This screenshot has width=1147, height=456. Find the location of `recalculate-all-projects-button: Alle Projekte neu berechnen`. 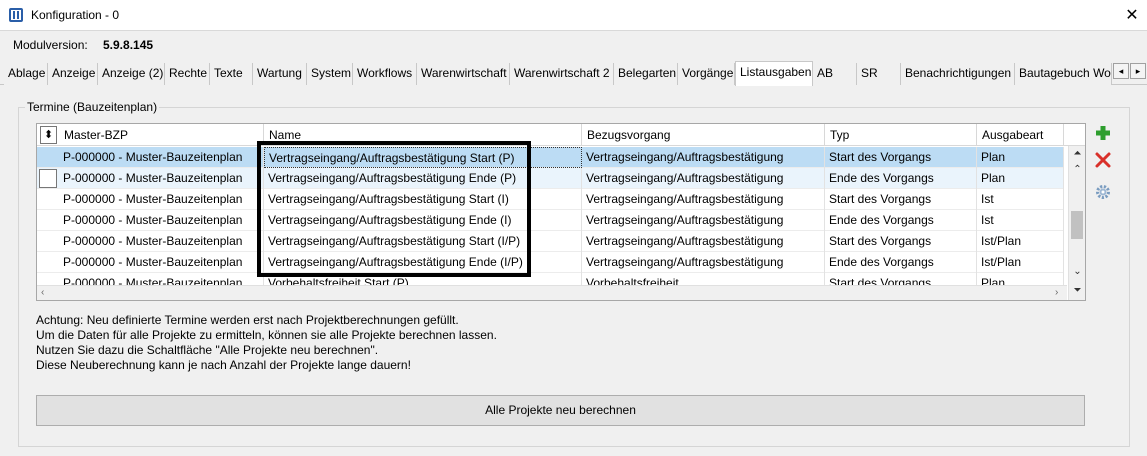

recalculate-all-projects-button: Alle Projekte neu berechnen is located at coordinates (560, 410).